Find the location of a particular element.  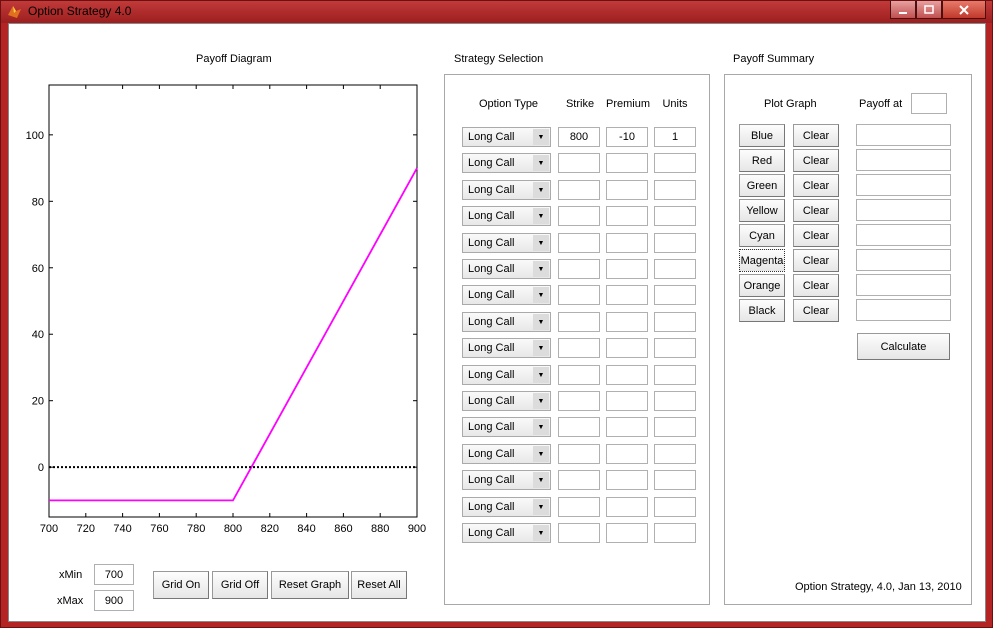

clear-black-button: Clear is located at coordinates (816, 310).